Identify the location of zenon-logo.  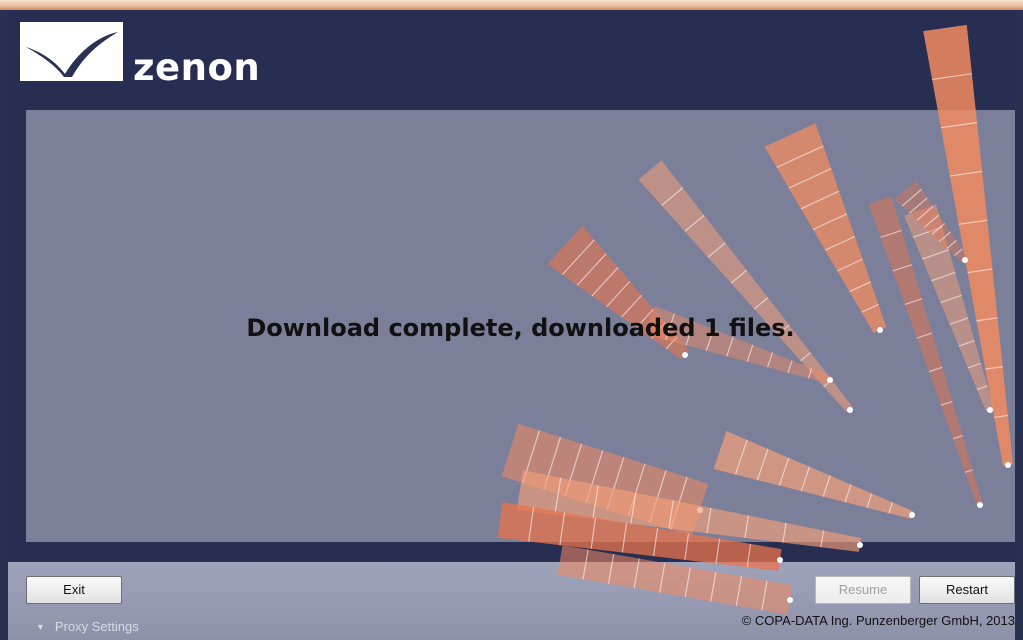
(71, 51).